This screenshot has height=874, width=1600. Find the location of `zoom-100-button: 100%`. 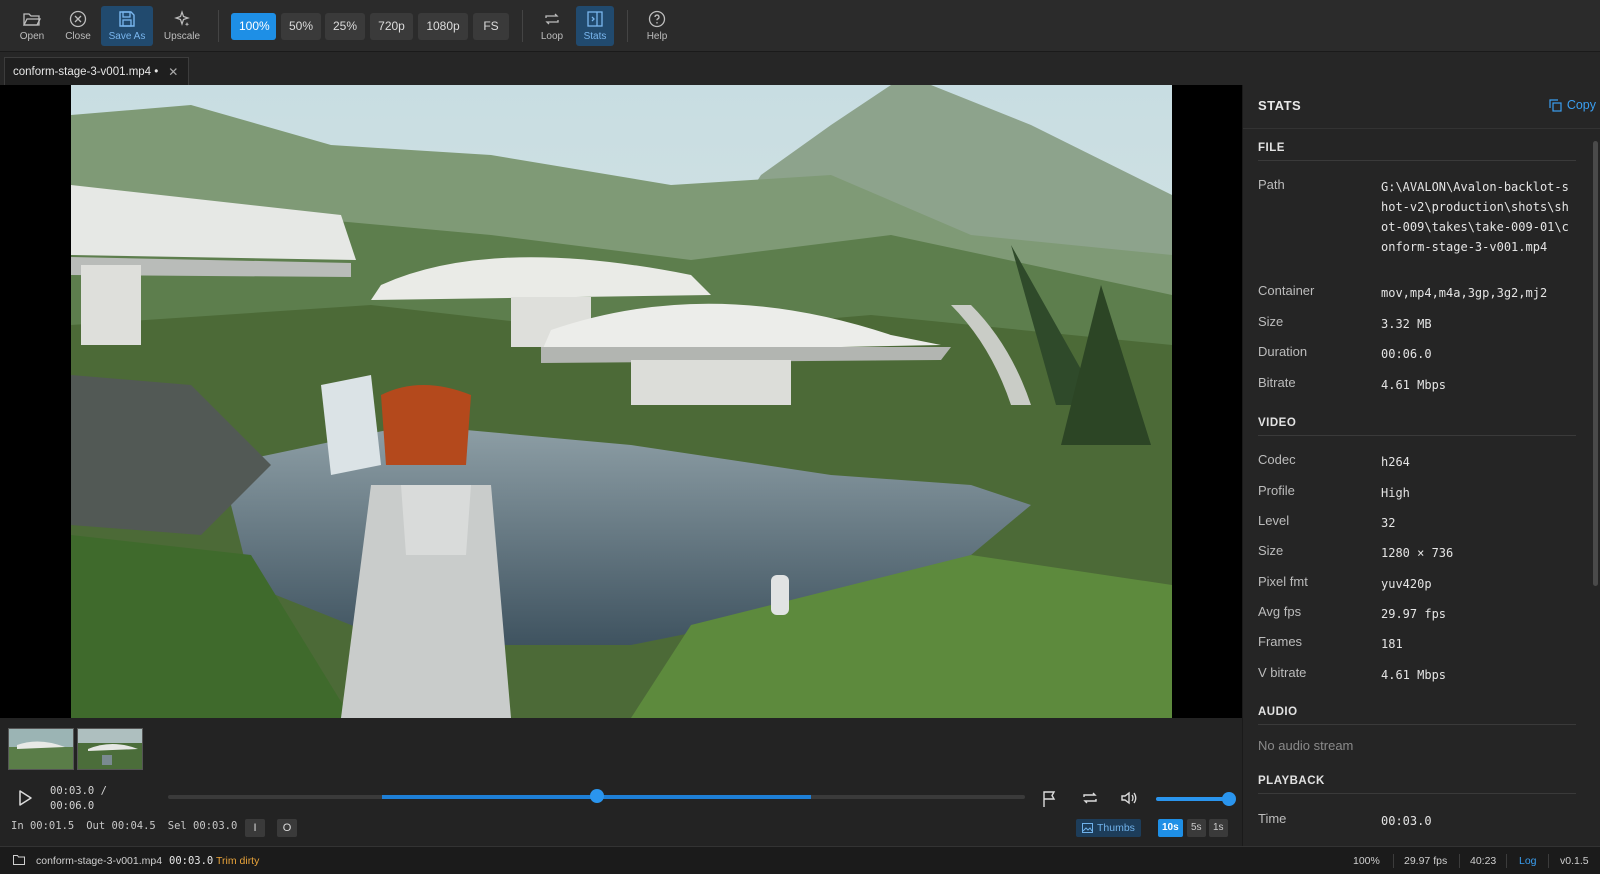

zoom-100-button: 100% is located at coordinates (253, 26).